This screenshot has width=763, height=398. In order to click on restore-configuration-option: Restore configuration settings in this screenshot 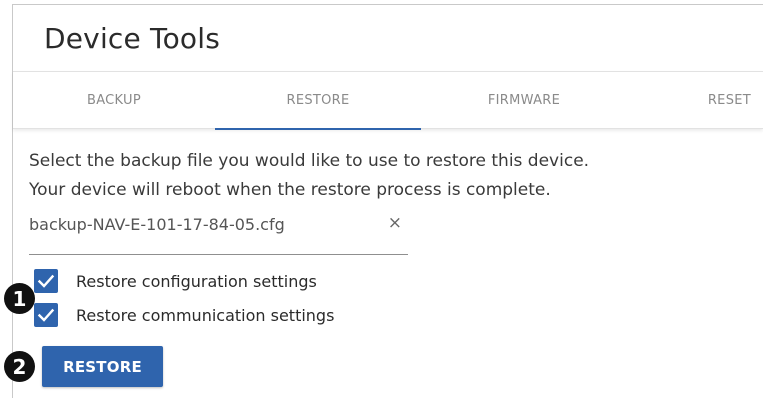, I will do `click(175, 281)`.